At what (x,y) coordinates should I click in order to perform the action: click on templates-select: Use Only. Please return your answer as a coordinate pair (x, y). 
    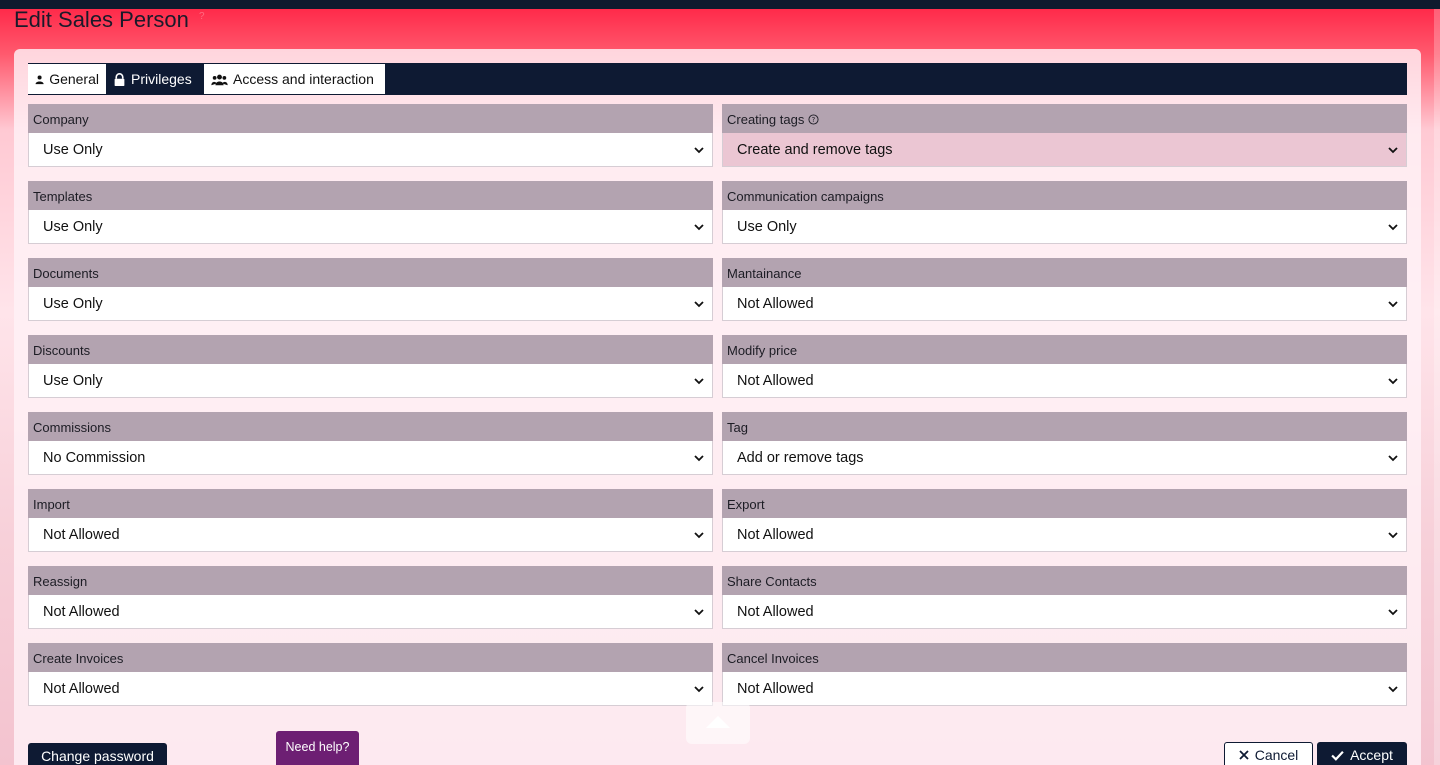
    Looking at the image, I should click on (370, 227).